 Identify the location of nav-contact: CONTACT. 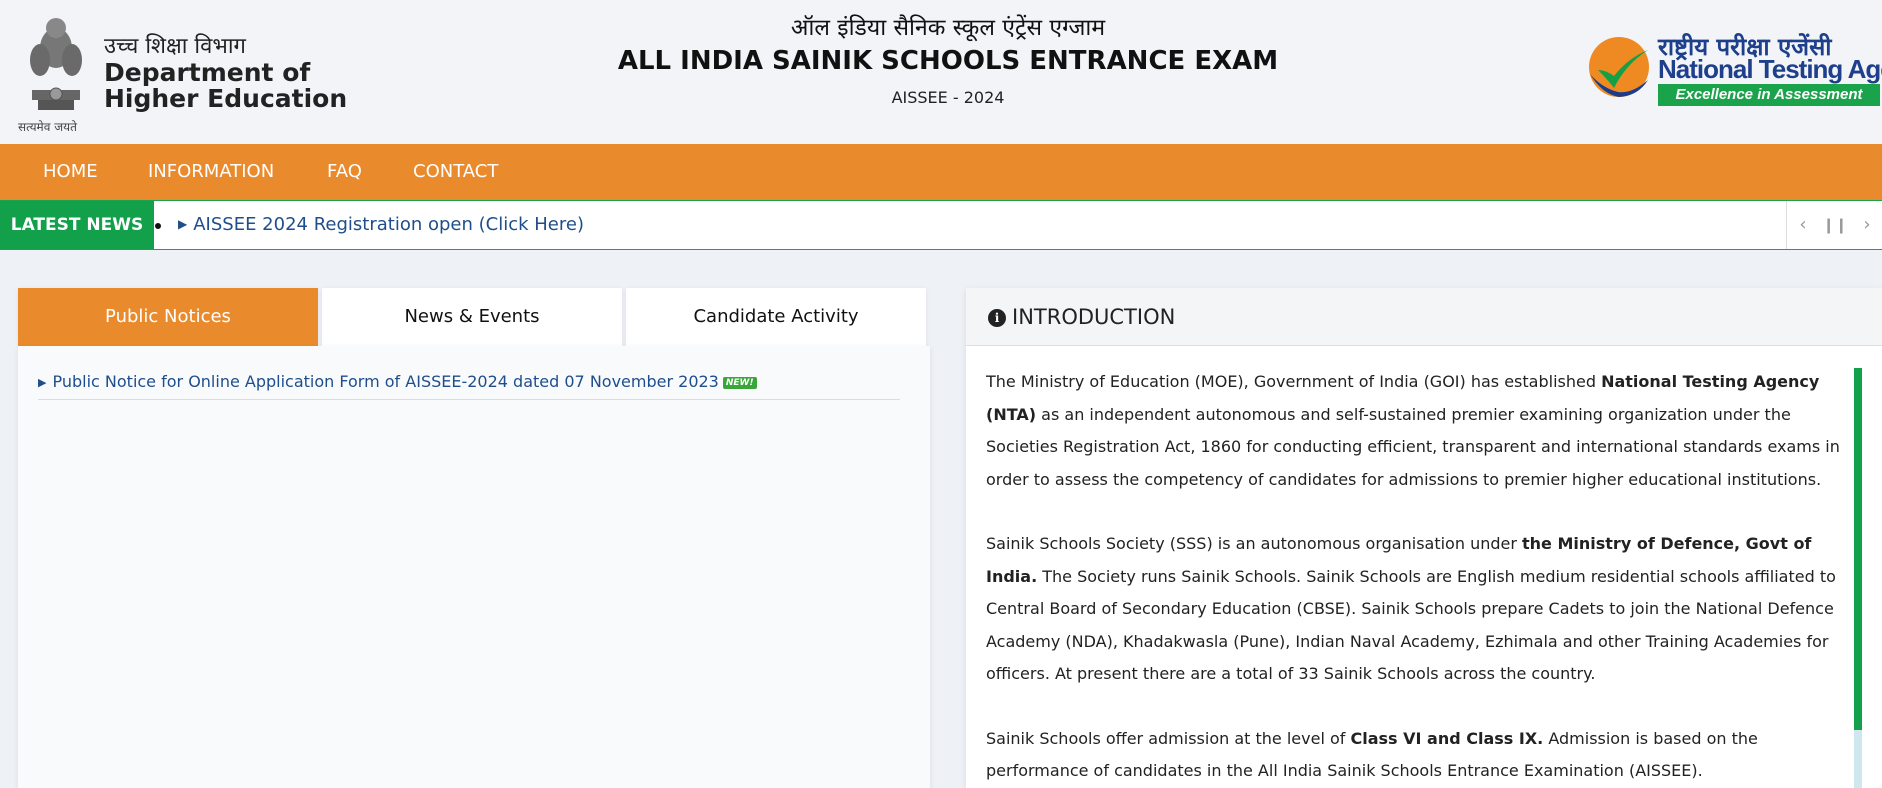
(455, 172).